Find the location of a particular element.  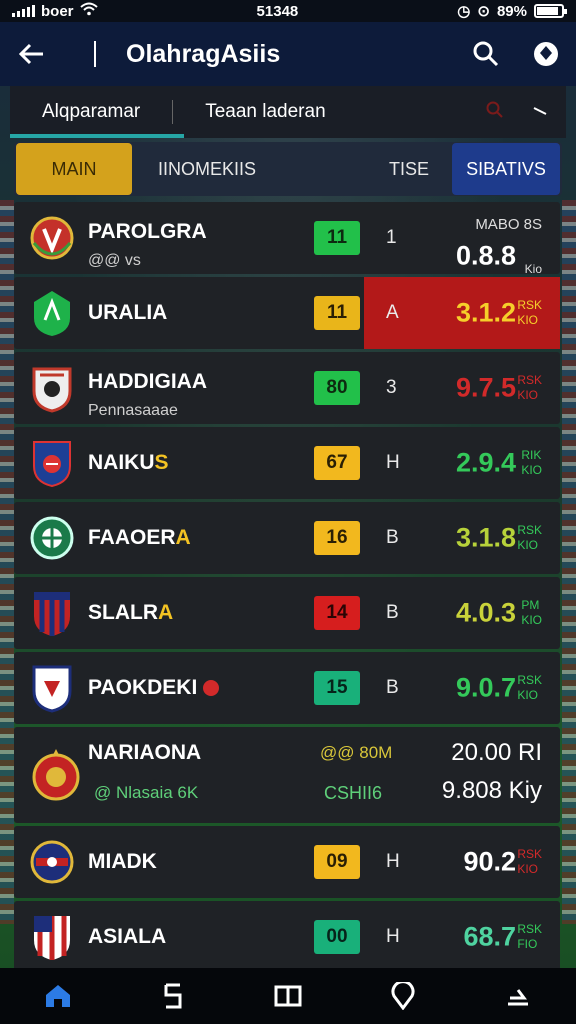

team-name: NAIKUS is located at coordinates (128, 462).